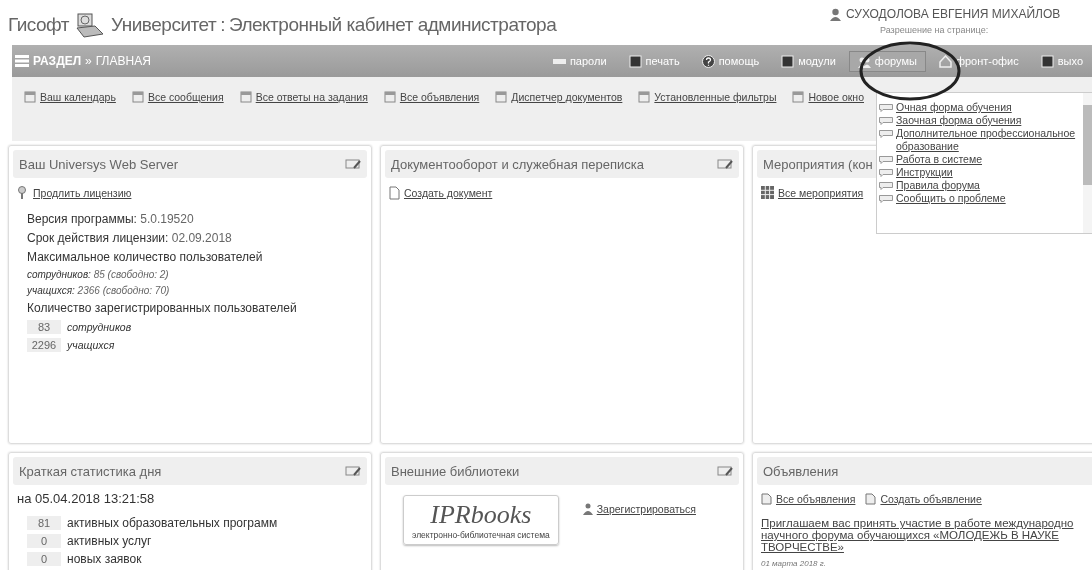 This screenshot has width=1092, height=570. What do you see at coordinates (86, 498) in the screenshot?
I see `stats-date: на 05.04.2018 13:21:58` at bounding box center [86, 498].